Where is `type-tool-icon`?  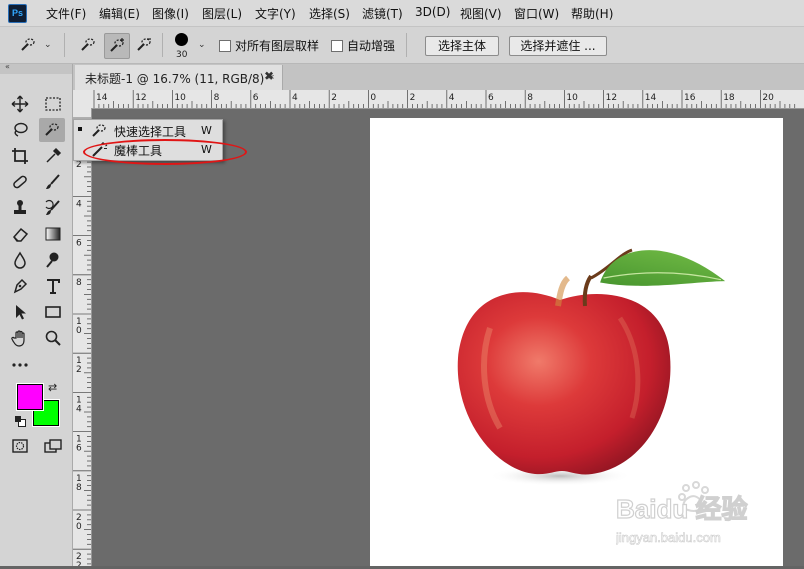 type-tool-icon is located at coordinates (53, 286).